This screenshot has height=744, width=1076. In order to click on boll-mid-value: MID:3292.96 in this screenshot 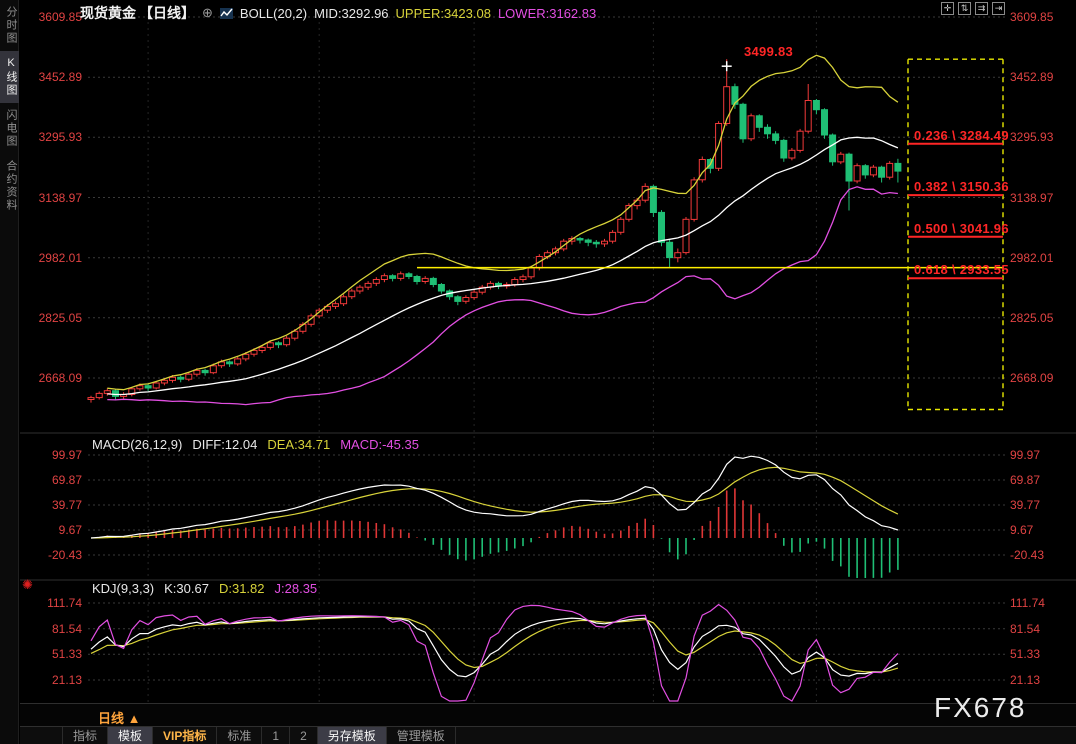, I will do `click(351, 13)`.